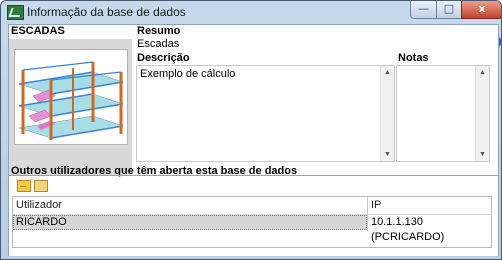  I want to click on window-title: Informação da base de dados, so click(106, 12).